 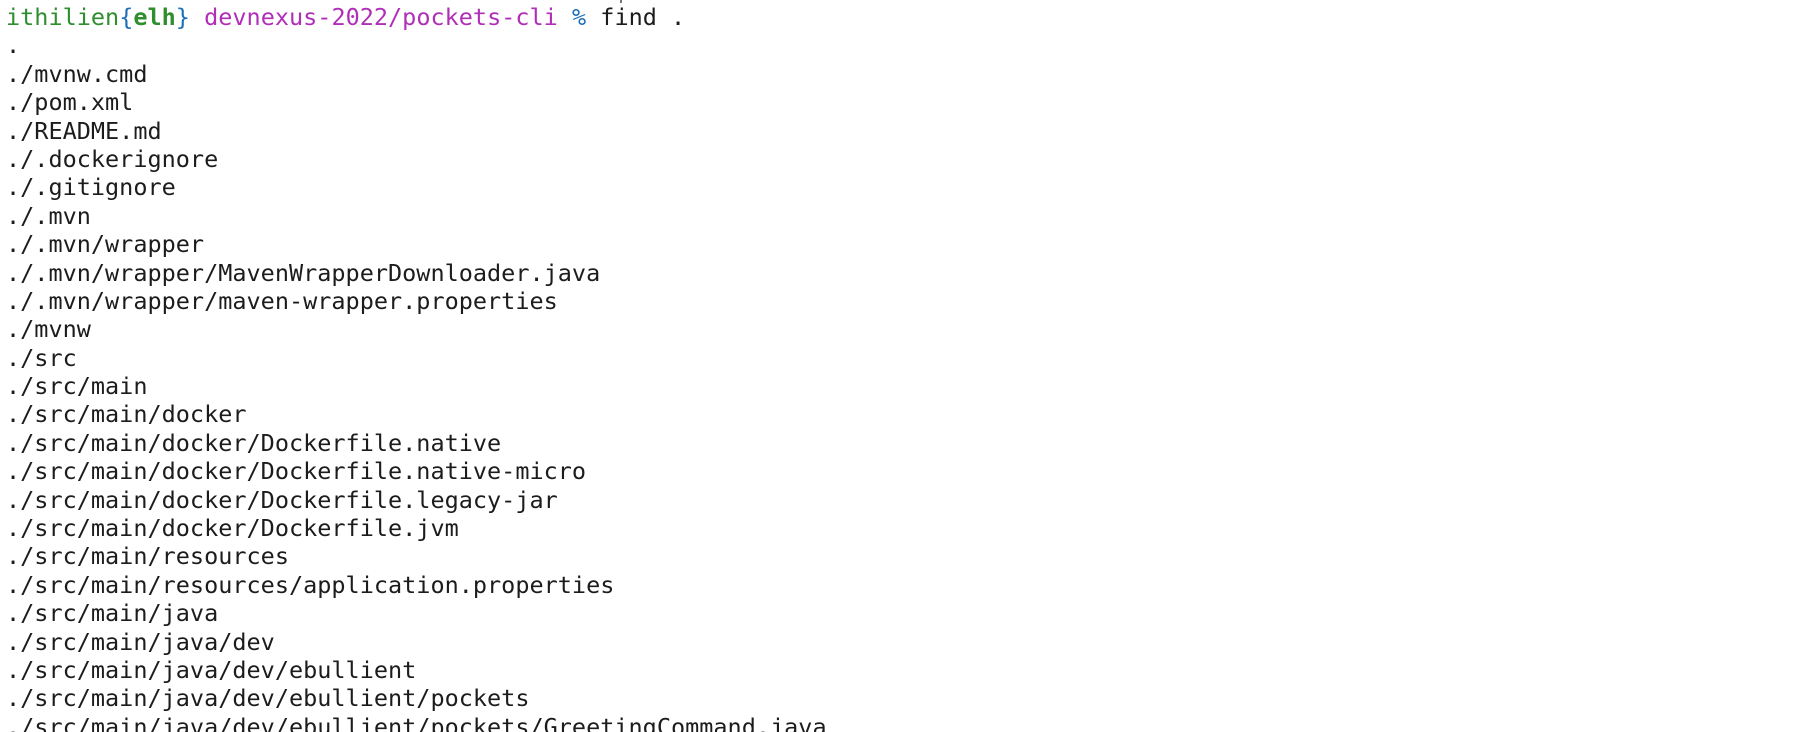 What do you see at coordinates (232, 528) in the screenshot?
I see `output-line: ./src/main/docker/Dockerfile.jvm` at bounding box center [232, 528].